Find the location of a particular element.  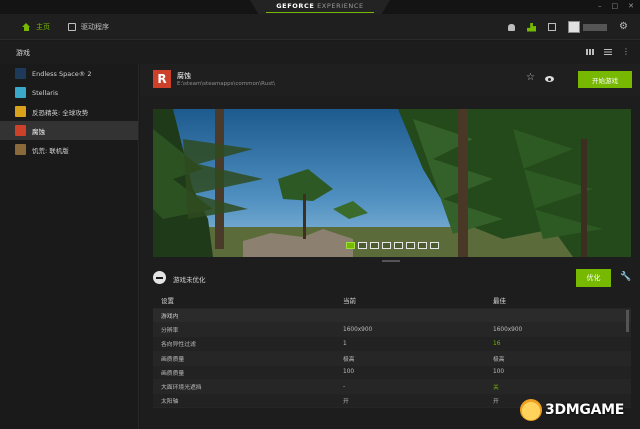

watermark: 3DMGAME is located at coordinates (572, 410).